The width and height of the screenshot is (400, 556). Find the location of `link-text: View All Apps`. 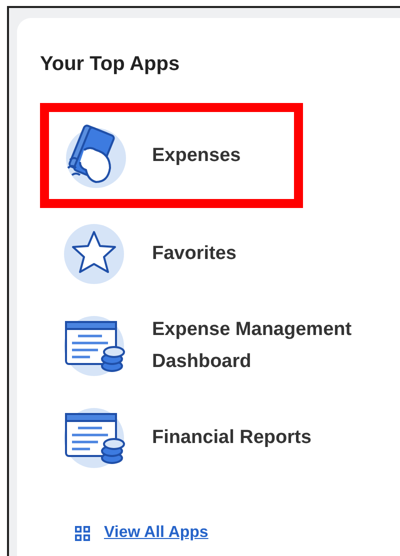

link-text: View All Apps is located at coordinates (156, 533).